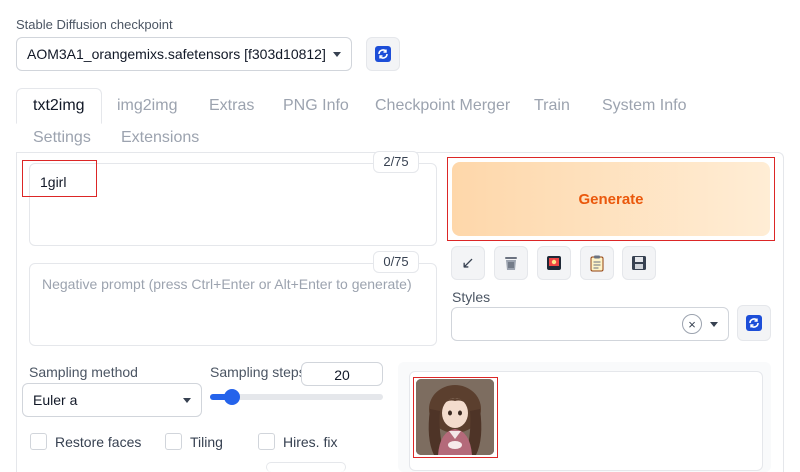 The image size is (800, 472). Describe the element at coordinates (306, 467) in the screenshot. I see `hires-settings-box` at that location.